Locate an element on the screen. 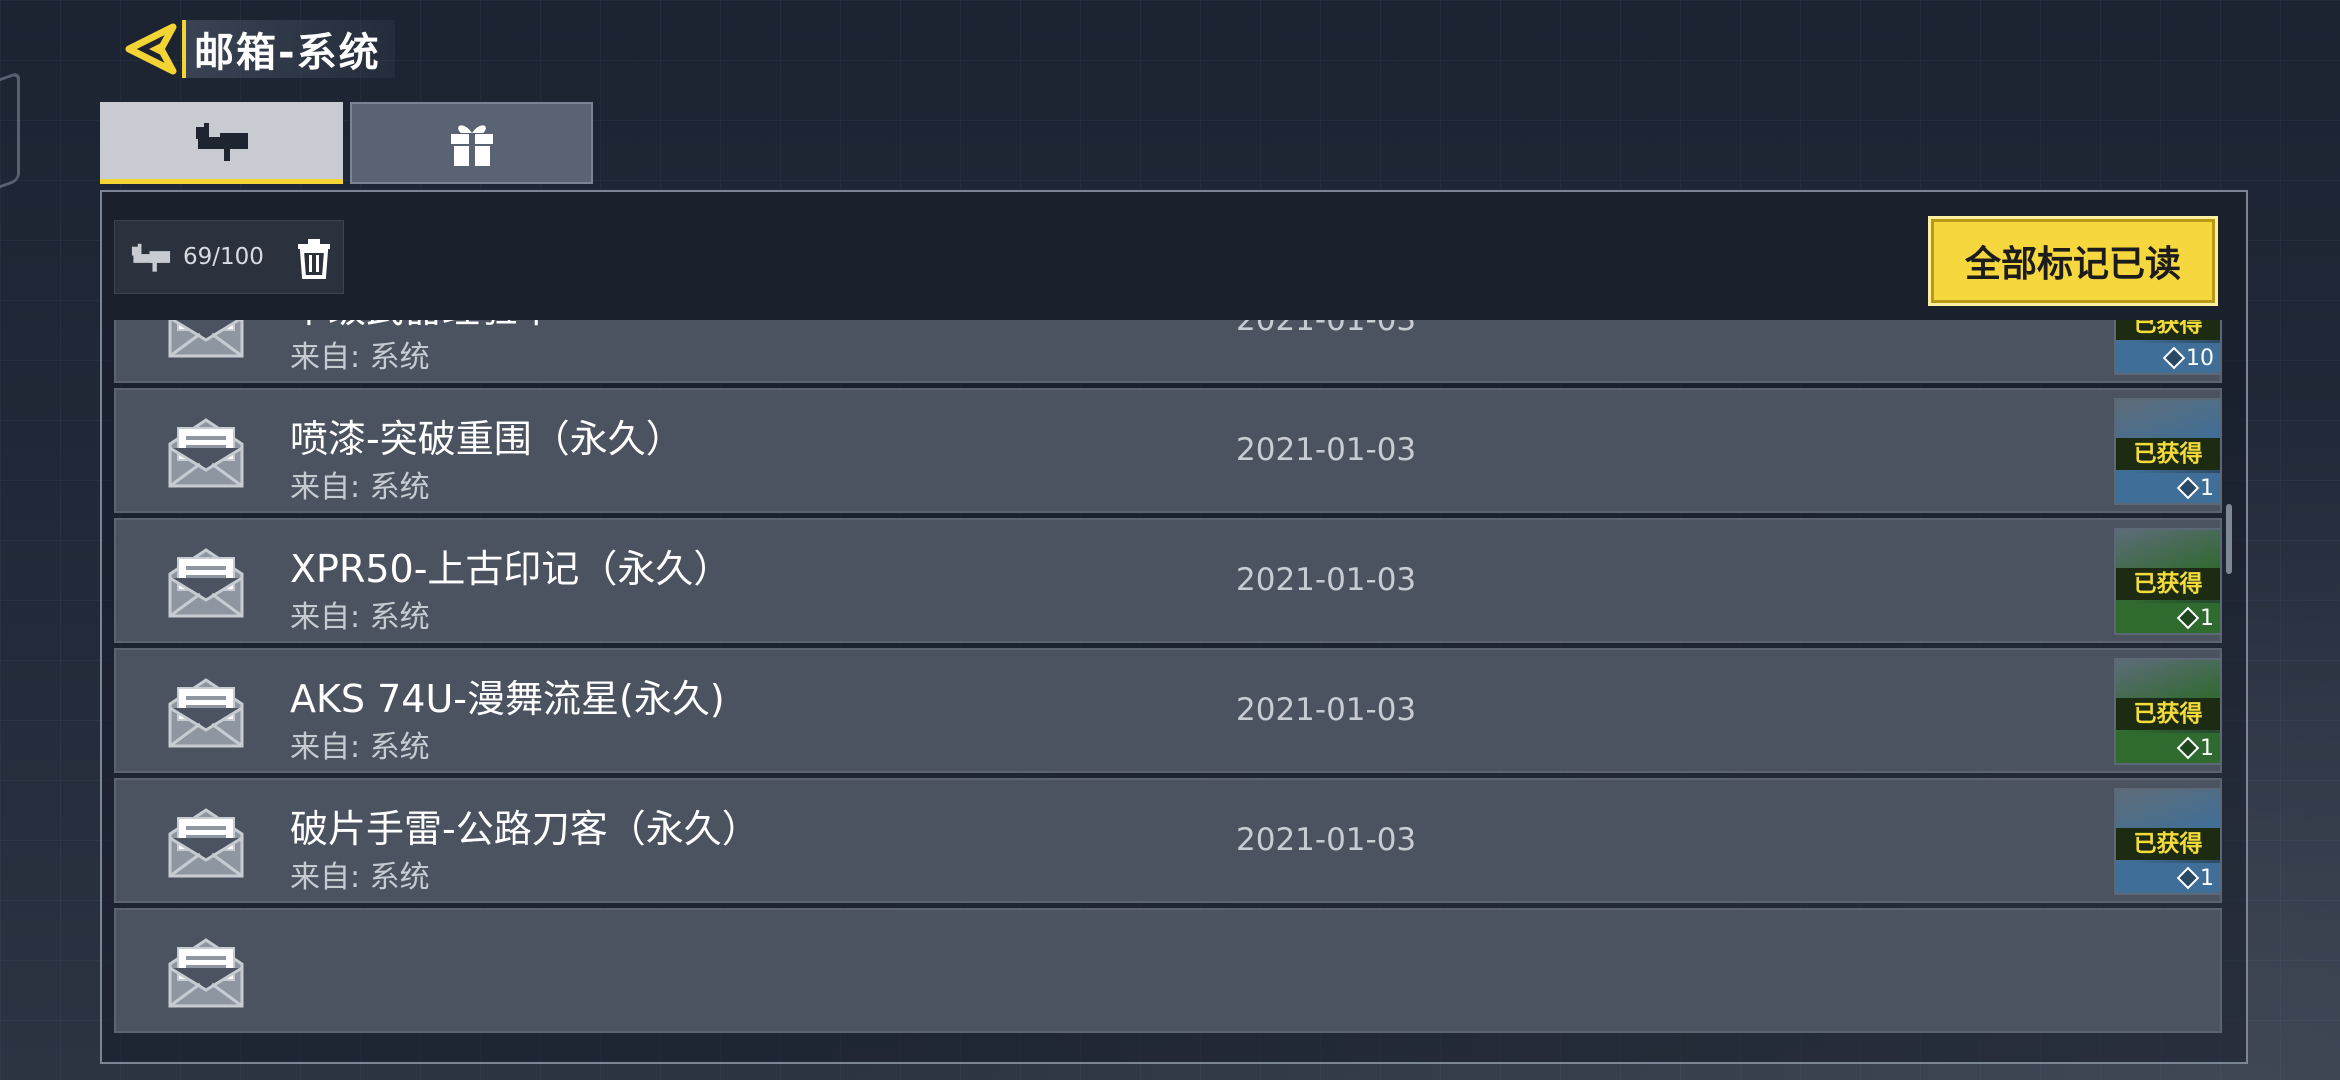  tab-gifts is located at coordinates (471, 143).